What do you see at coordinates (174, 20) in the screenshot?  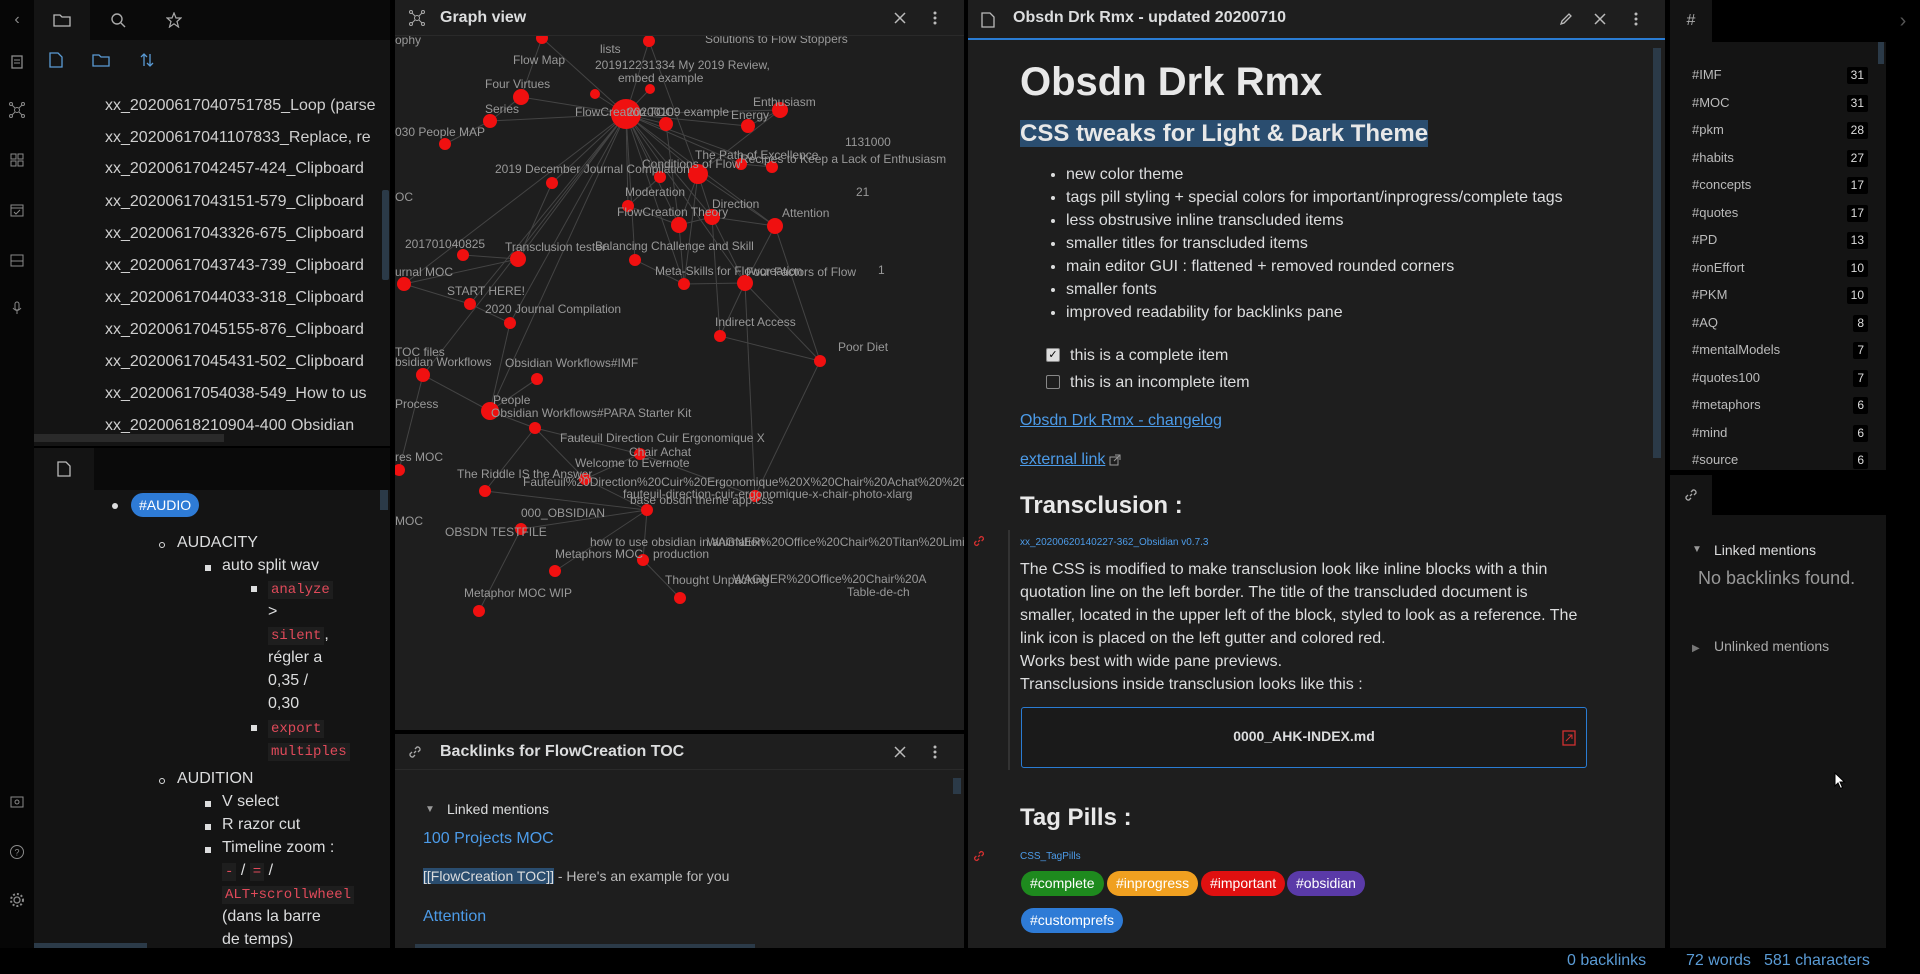 I see `tab-starred` at bounding box center [174, 20].